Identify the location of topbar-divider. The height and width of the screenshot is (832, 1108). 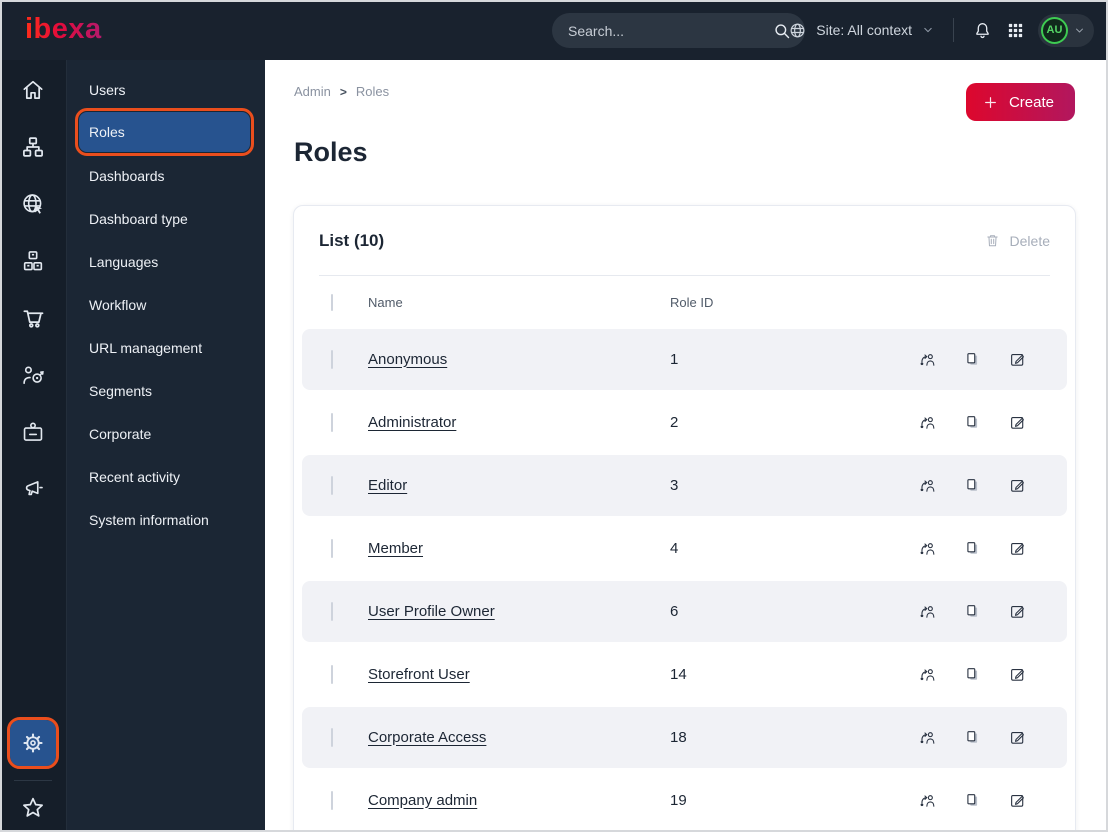
(953, 30).